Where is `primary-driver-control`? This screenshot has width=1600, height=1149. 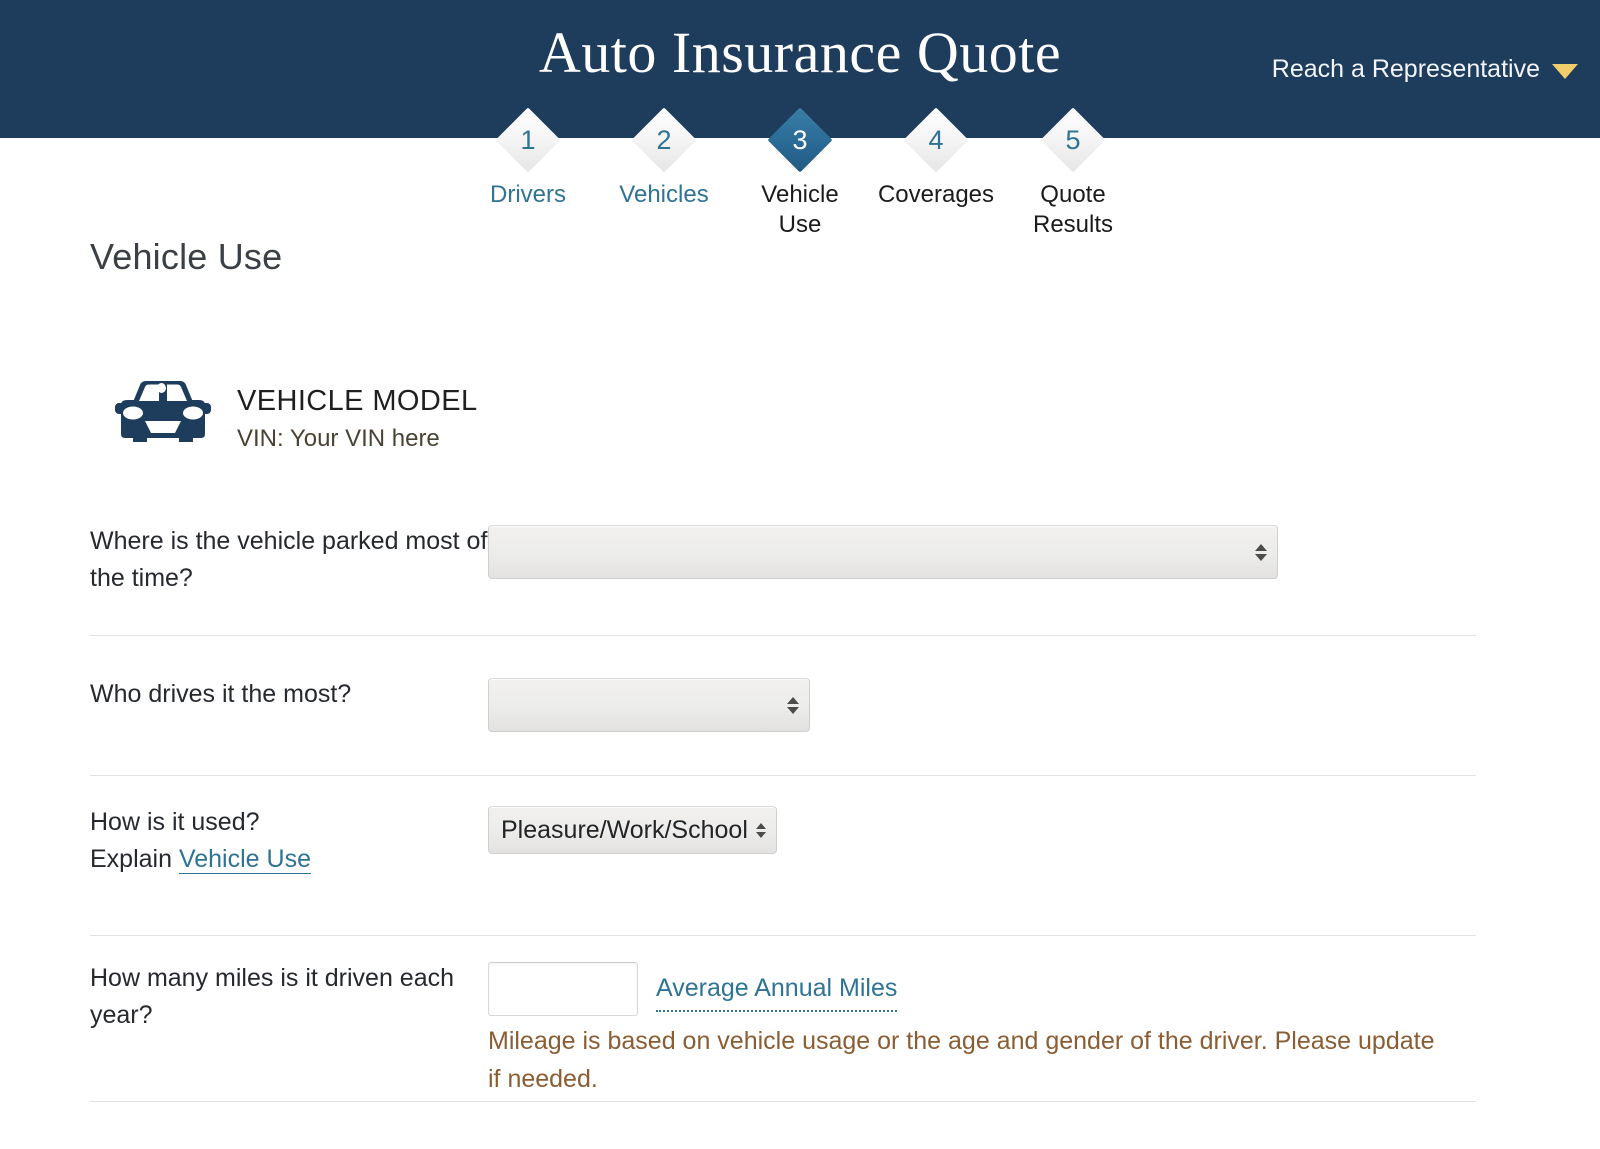
primary-driver-control is located at coordinates (982, 704).